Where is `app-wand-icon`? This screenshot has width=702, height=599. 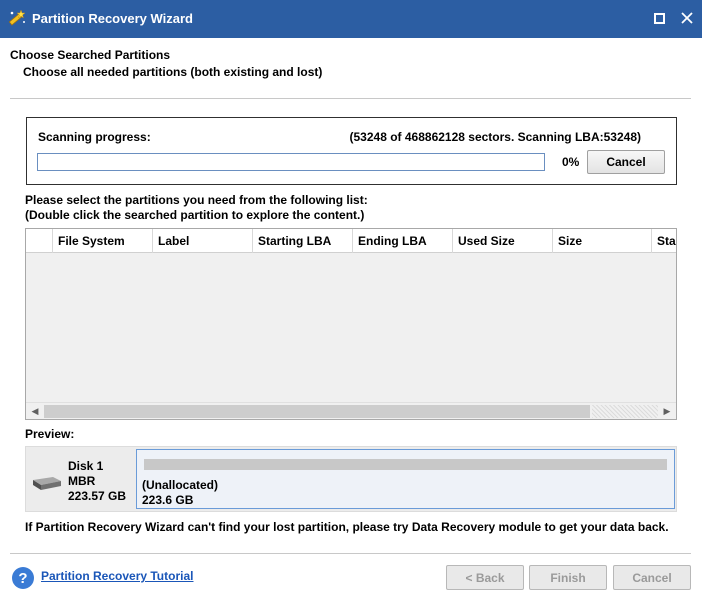 app-wand-icon is located at coordinates (17, 18).